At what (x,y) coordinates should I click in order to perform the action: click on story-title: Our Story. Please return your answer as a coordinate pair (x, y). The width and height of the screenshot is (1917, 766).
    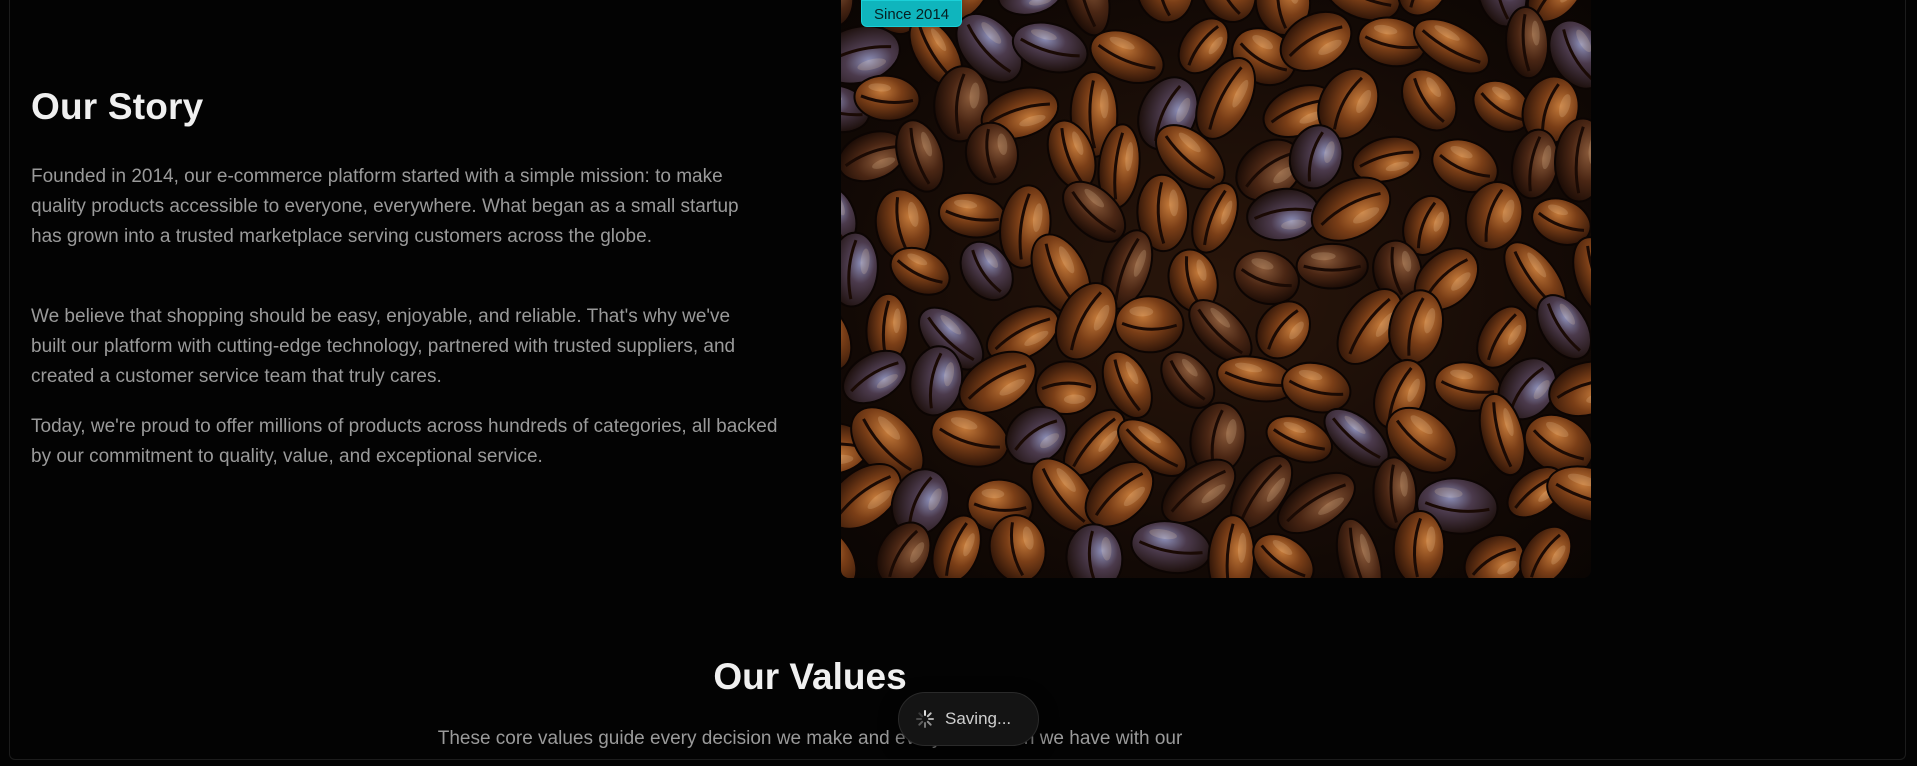
    Looking at the image, I should click on (117, 106).